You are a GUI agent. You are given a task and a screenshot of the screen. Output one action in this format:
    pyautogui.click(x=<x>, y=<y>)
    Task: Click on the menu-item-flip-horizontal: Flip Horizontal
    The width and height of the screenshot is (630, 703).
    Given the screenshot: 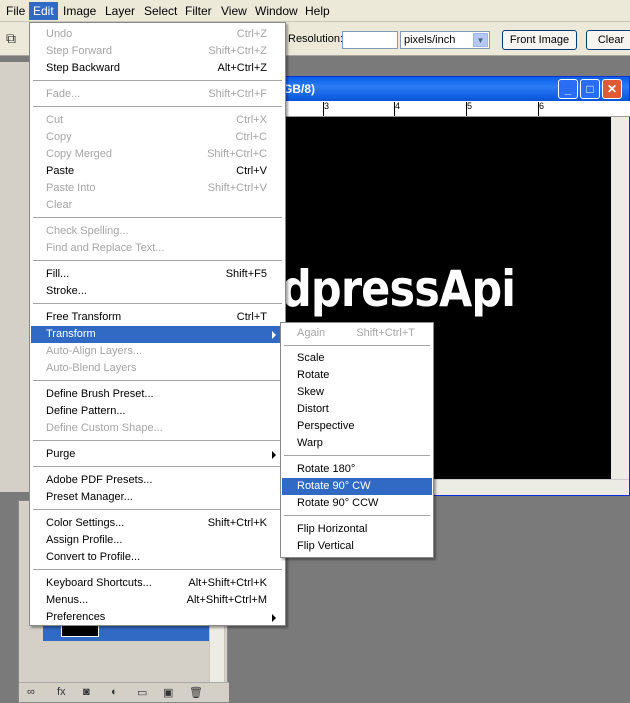 What is the action you would take?
    pyautogui.click(x=357, y=529)
    